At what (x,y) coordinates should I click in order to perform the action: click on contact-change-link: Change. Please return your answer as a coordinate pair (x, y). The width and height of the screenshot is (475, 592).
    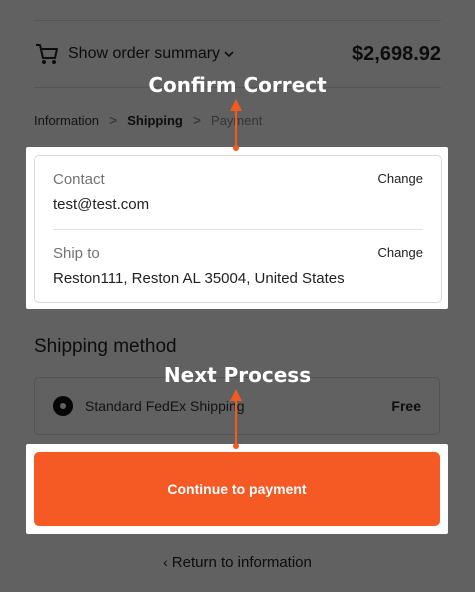
    Looking at the image, I should click on (400, 178).